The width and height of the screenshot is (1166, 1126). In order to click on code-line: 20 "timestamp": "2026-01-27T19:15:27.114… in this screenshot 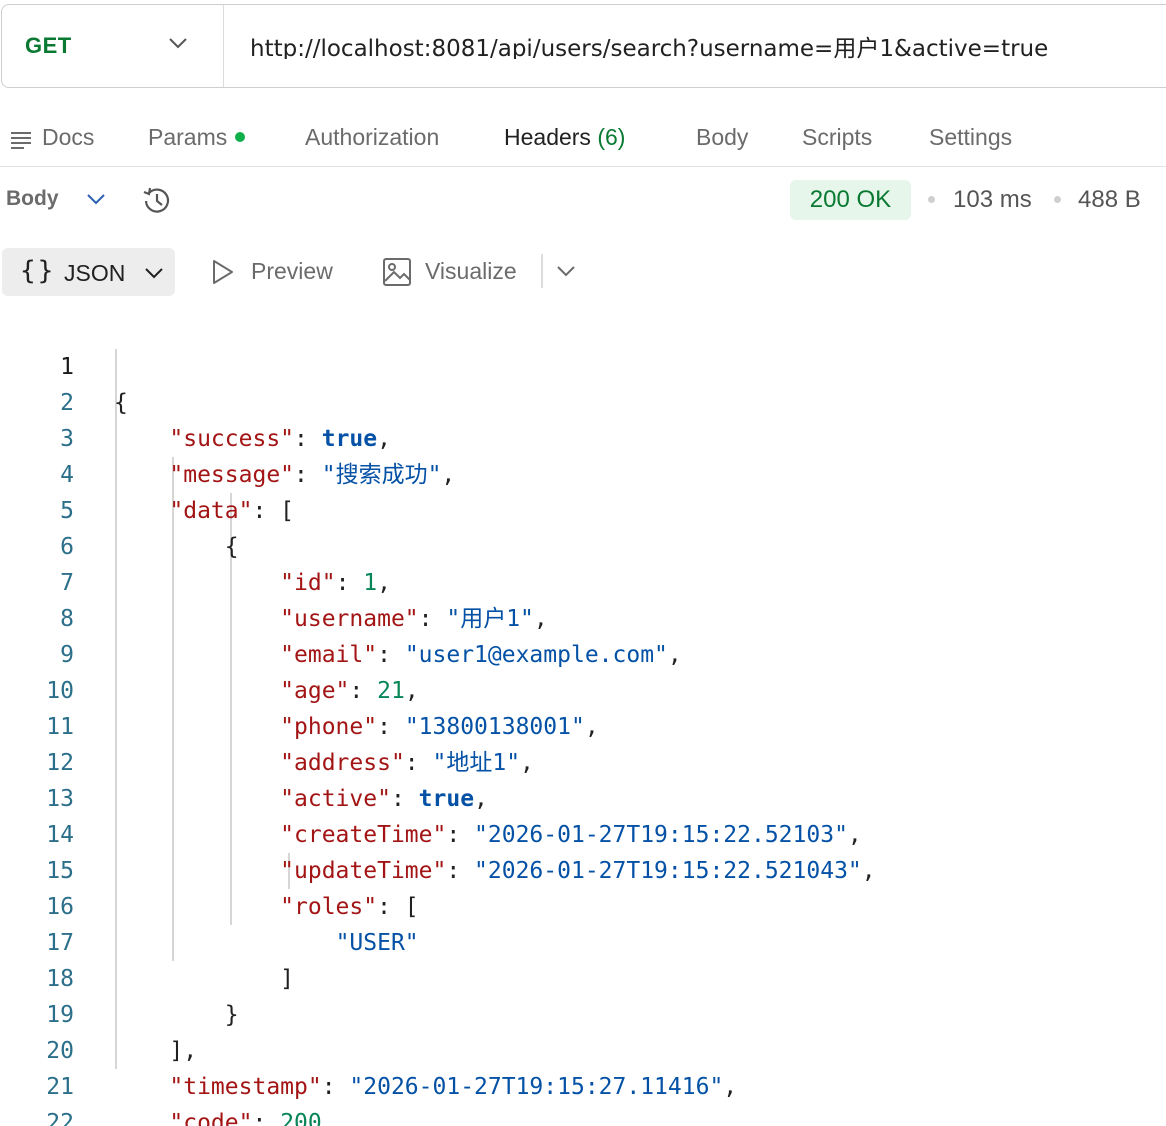, I will do `click(583, 1048)`.